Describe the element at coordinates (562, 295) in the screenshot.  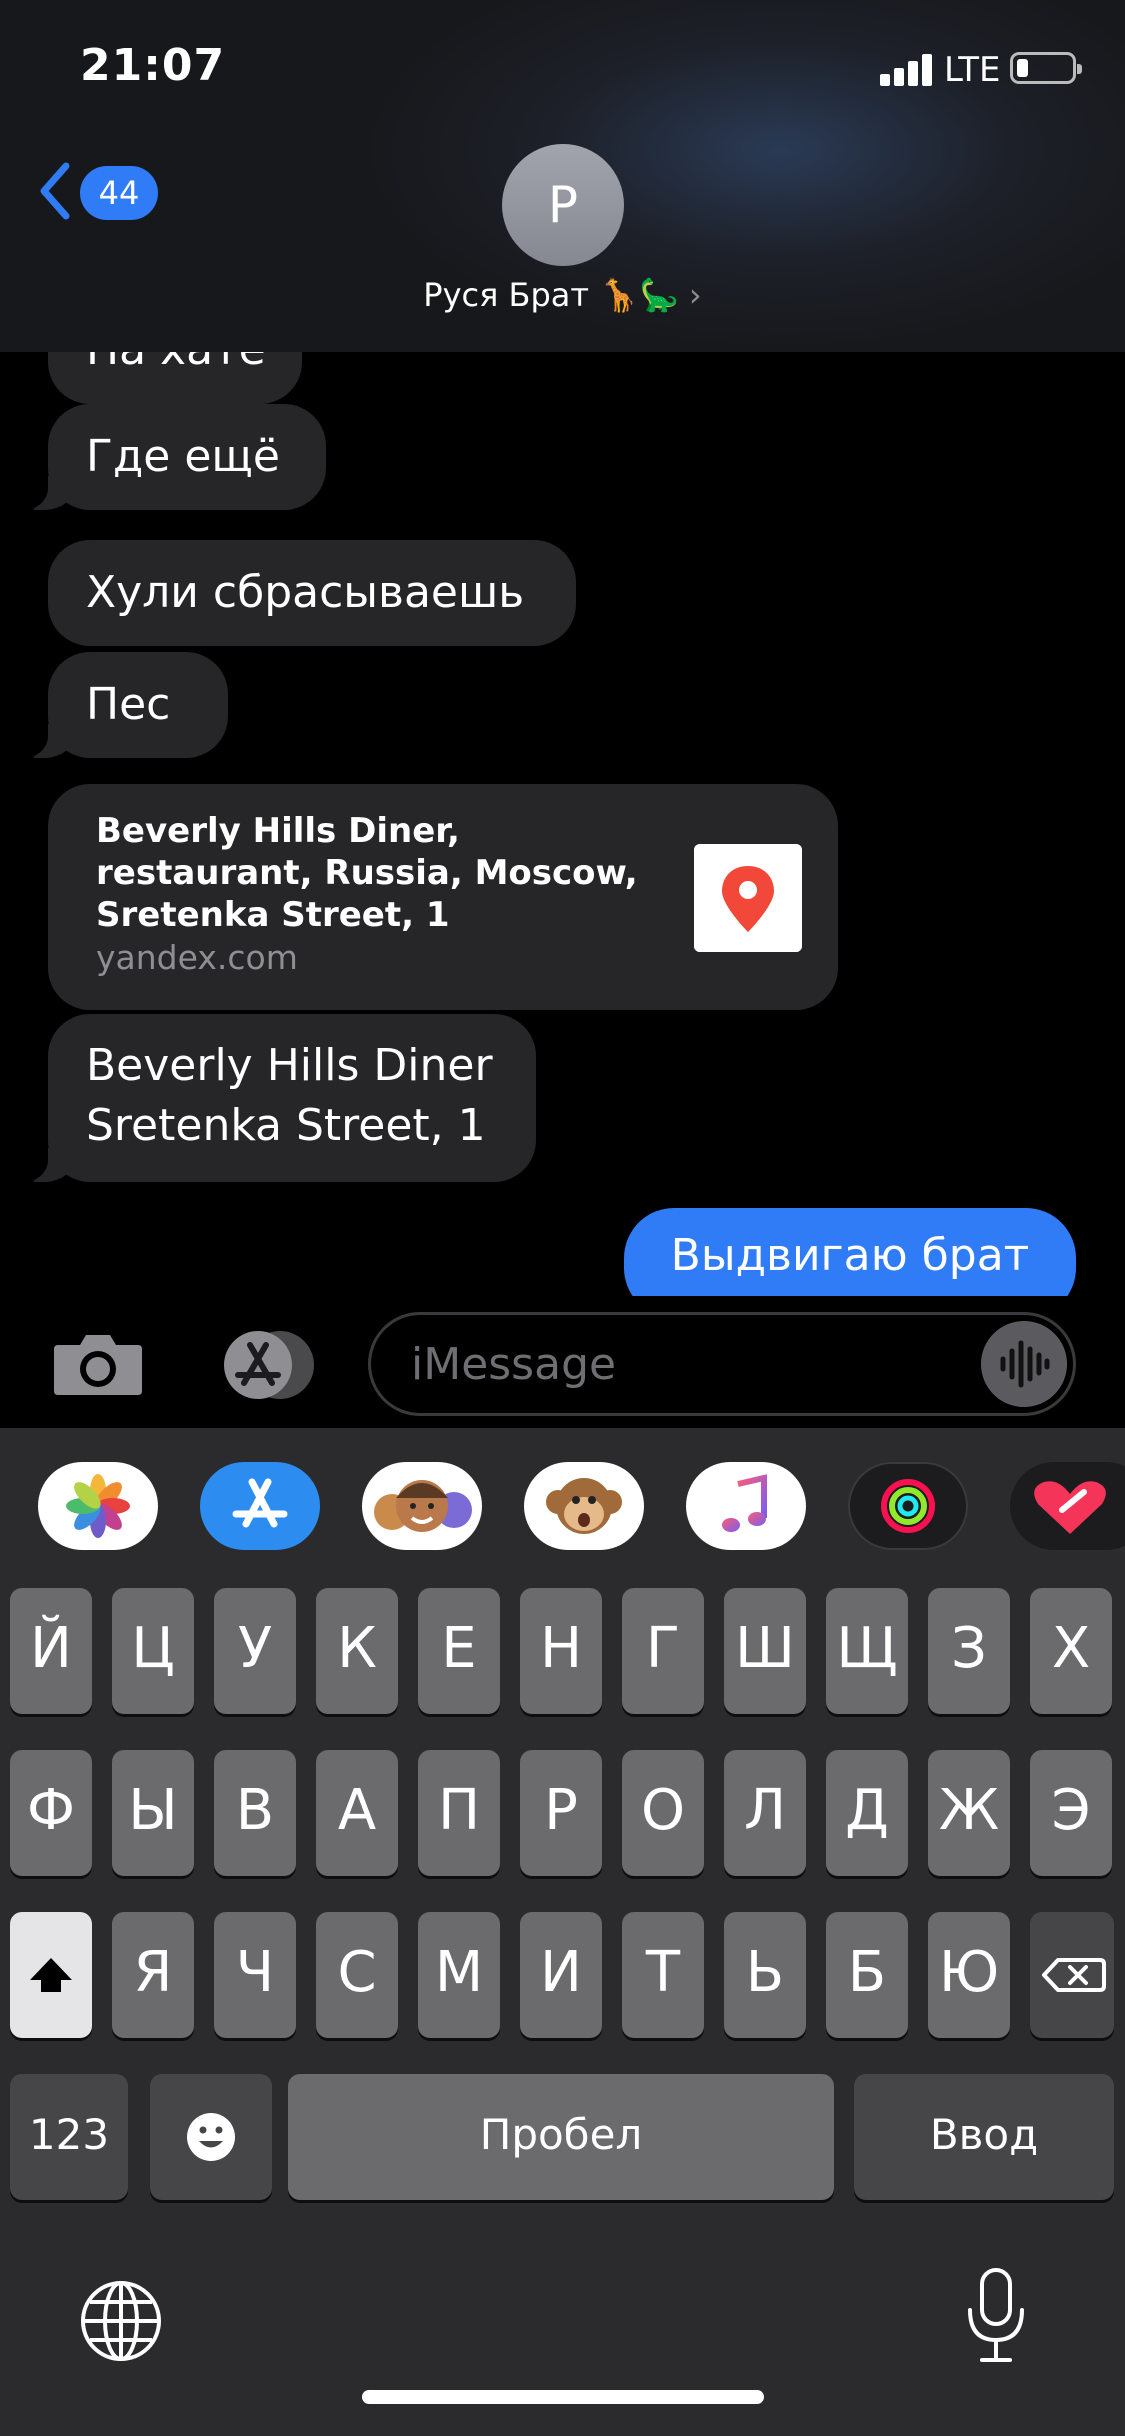
I see `contact-name-button: Руся Брат 🦒🦕 ›` at that location.